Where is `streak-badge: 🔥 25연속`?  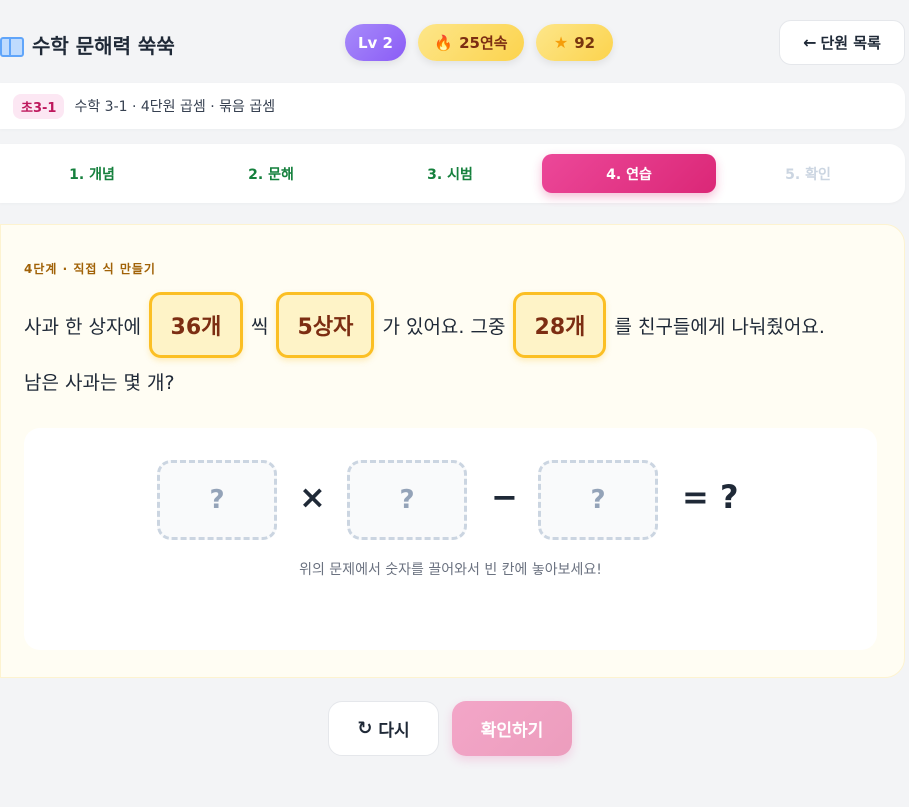
streak-badge: 🔥 25연속 is located at coordinates (471, 42).